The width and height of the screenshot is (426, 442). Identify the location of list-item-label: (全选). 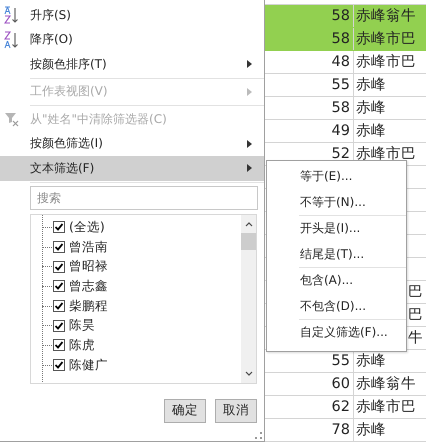
(87, 227).